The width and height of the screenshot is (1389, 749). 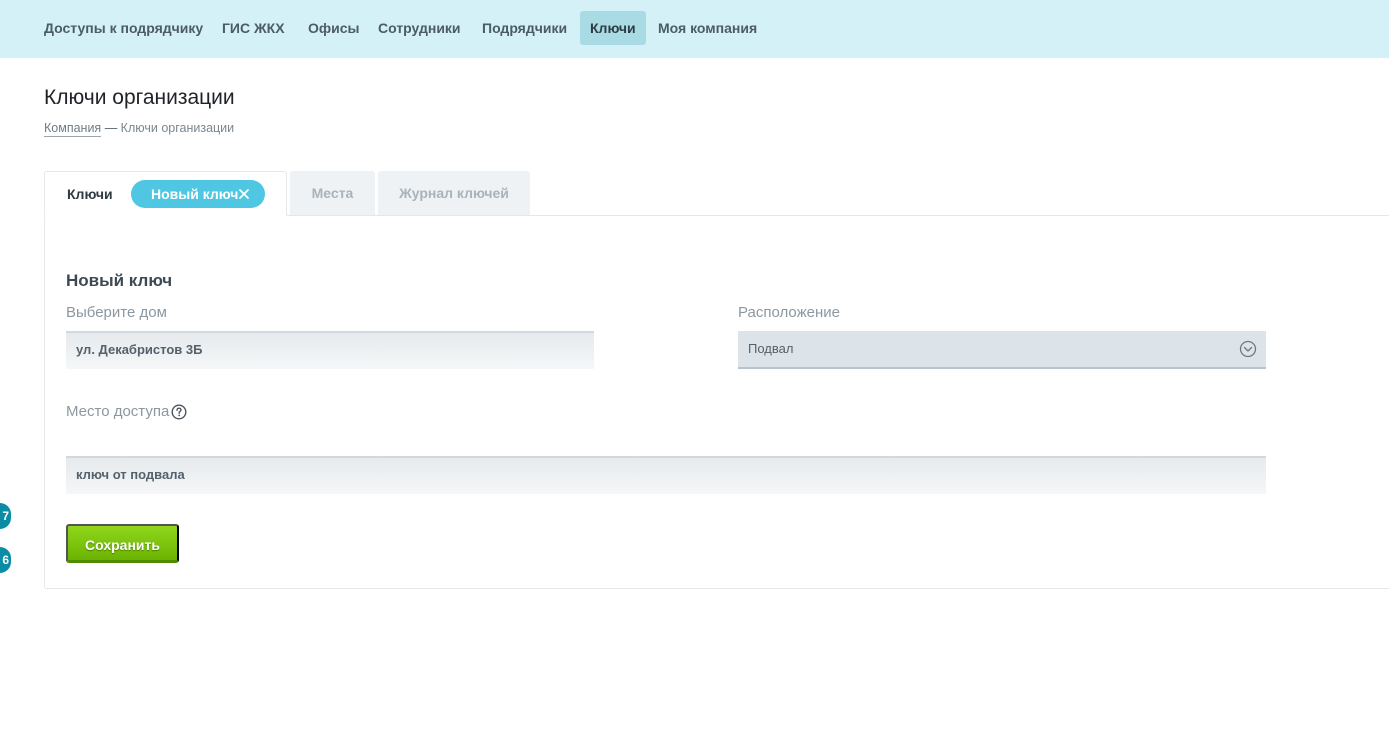 I want to click on nav-item-contractor-access: Доступы к подрядчику, so click(x=123, y=28).